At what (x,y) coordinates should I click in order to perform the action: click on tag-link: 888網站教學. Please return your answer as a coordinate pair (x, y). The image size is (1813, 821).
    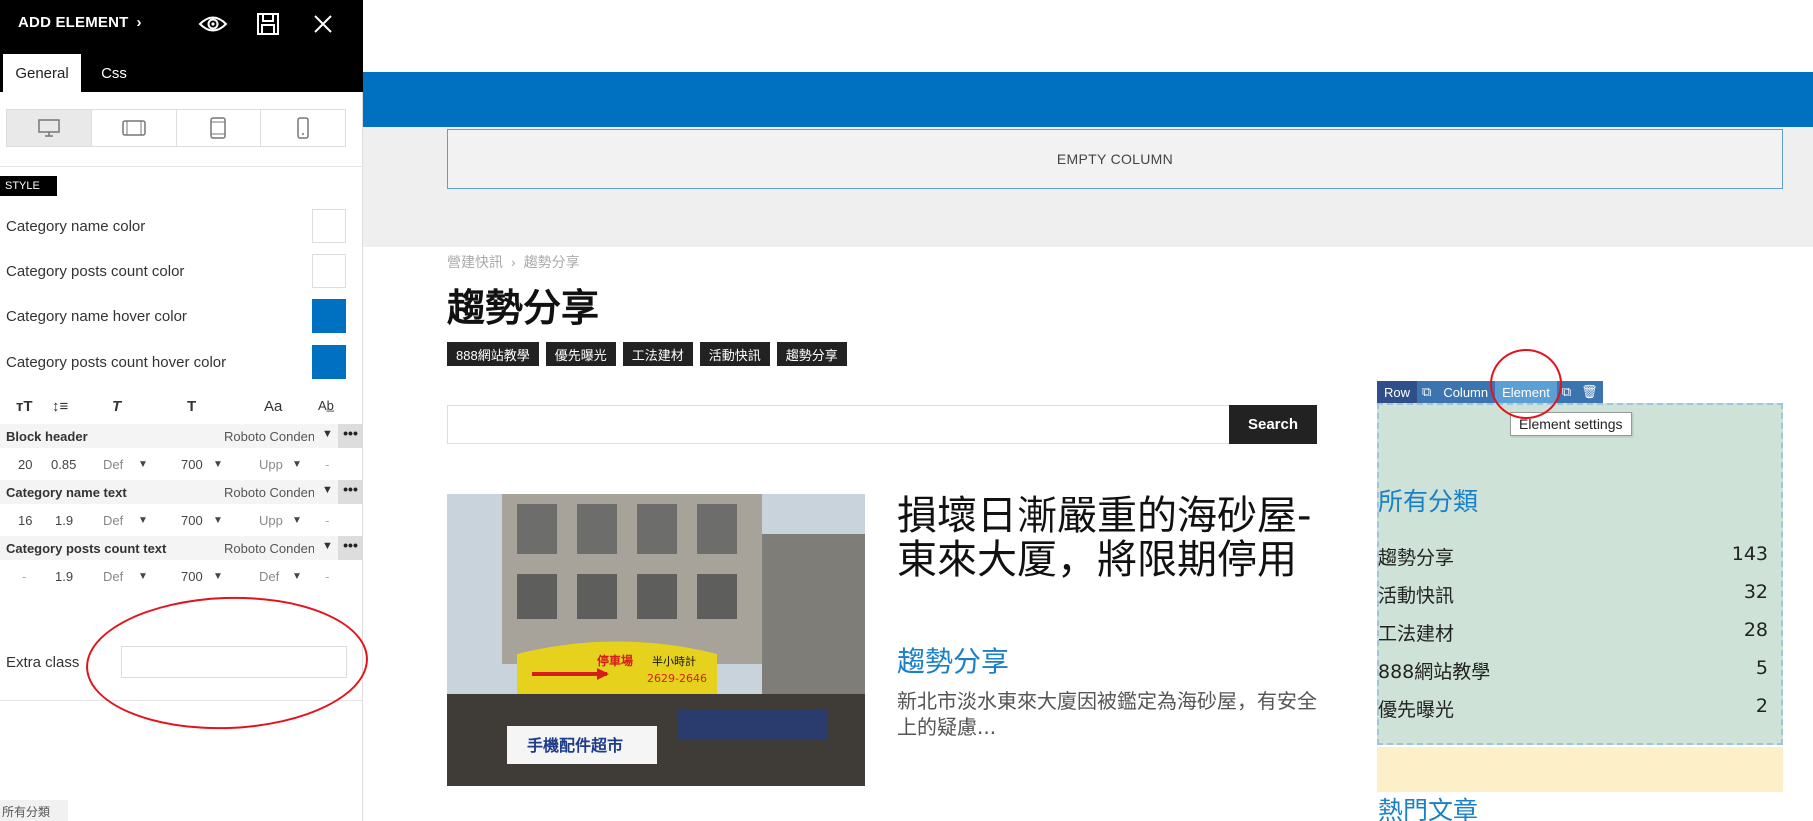
    Looking at the image, I should click on (493, 354).